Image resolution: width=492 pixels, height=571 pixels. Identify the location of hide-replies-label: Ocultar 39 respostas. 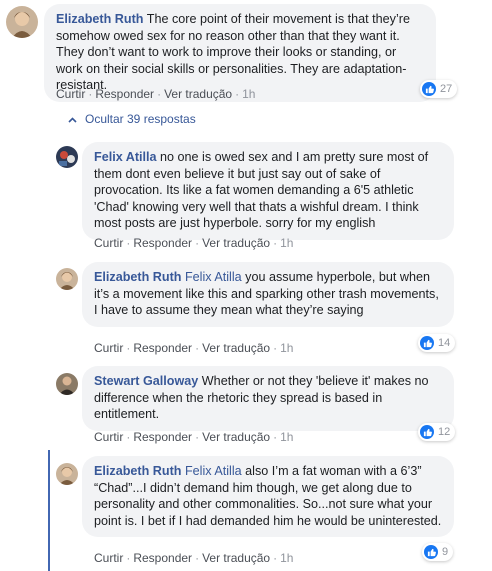
(140, 119).